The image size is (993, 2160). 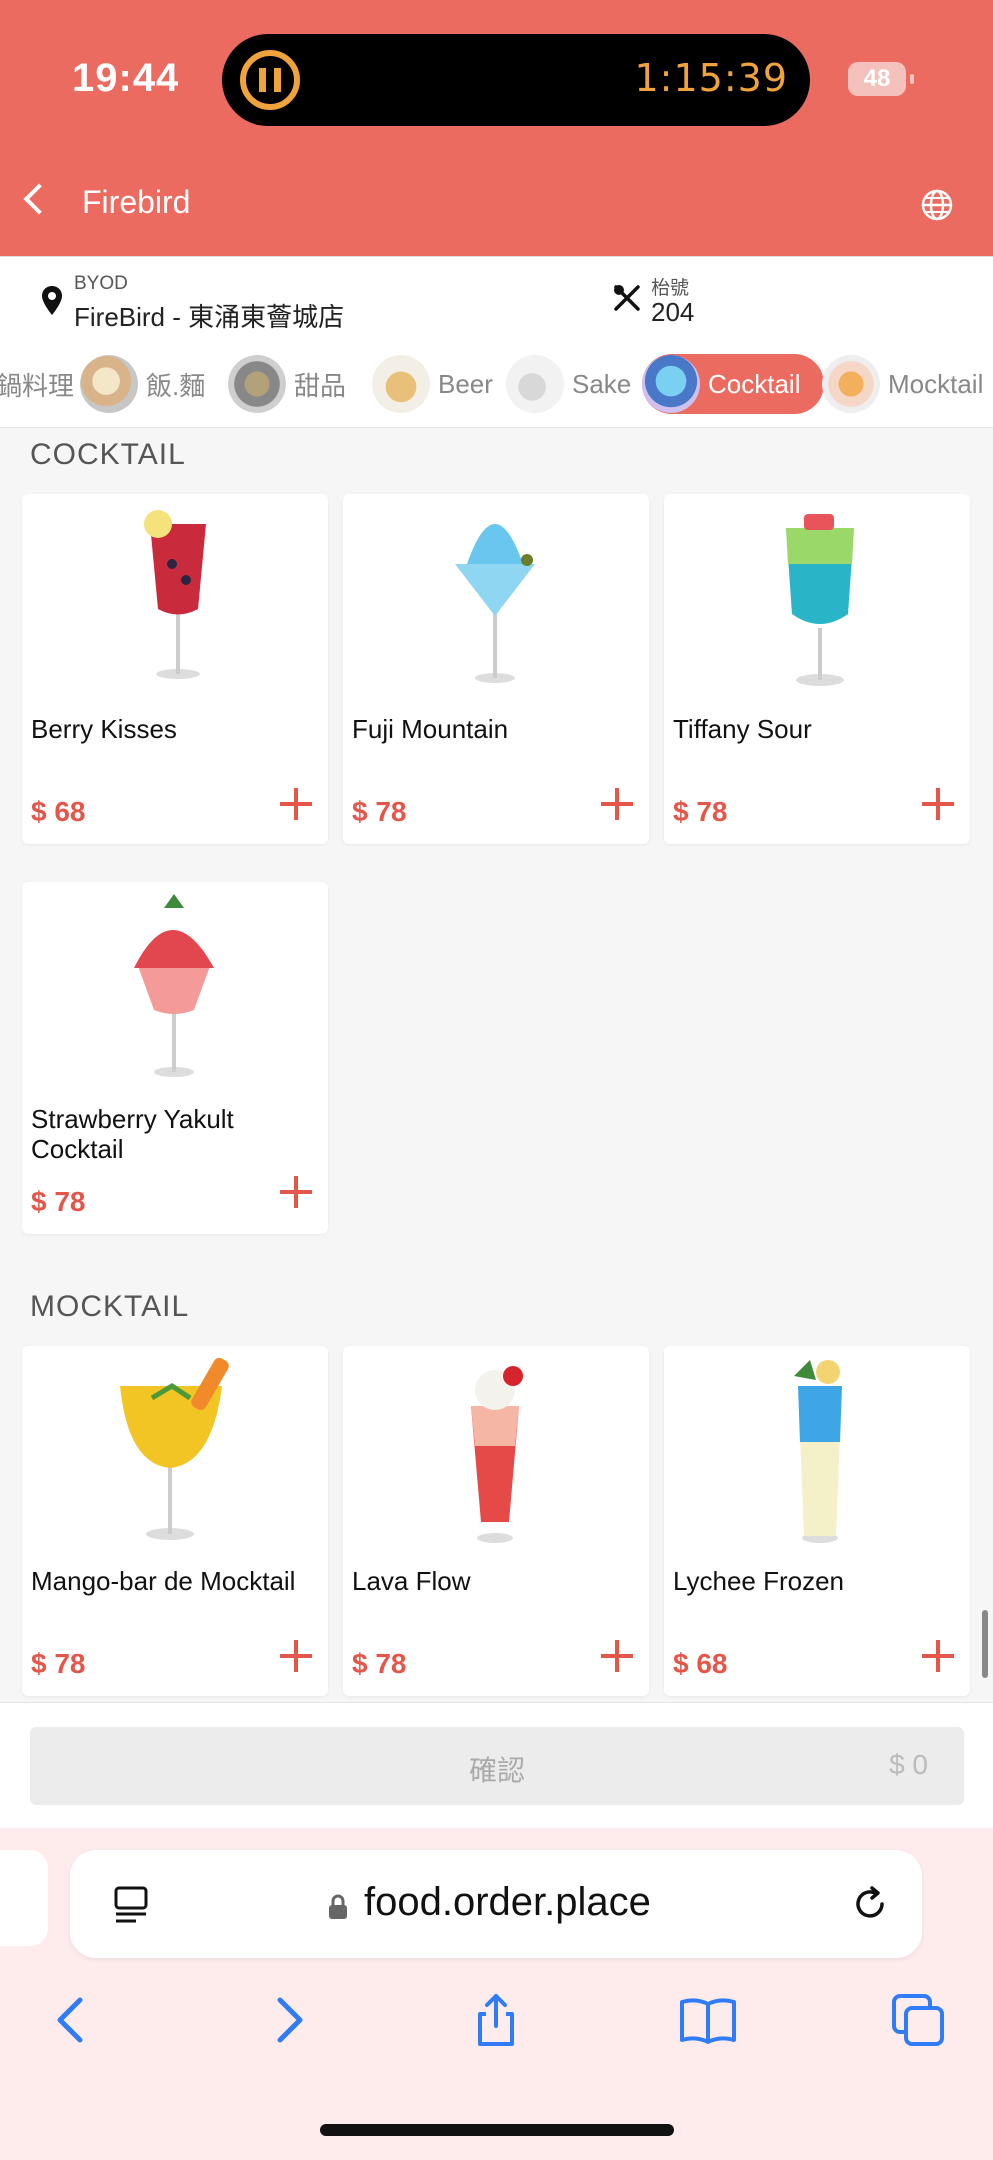 I want to click on menu-item-card: Mango-bar de Mocktail $ 78, so click(x=175, y=1521).